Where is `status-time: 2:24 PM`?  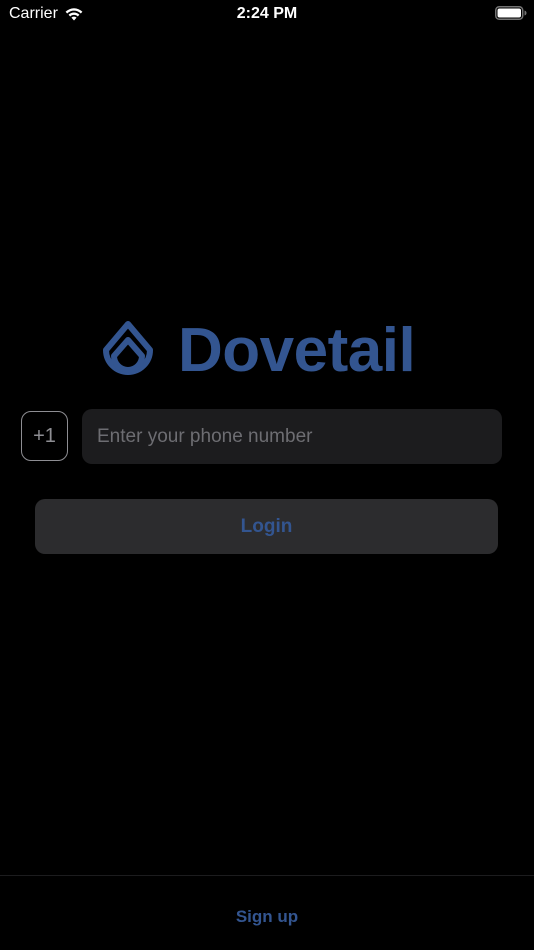
status-time: 2:24 PM is located at coordinates (267, 13).